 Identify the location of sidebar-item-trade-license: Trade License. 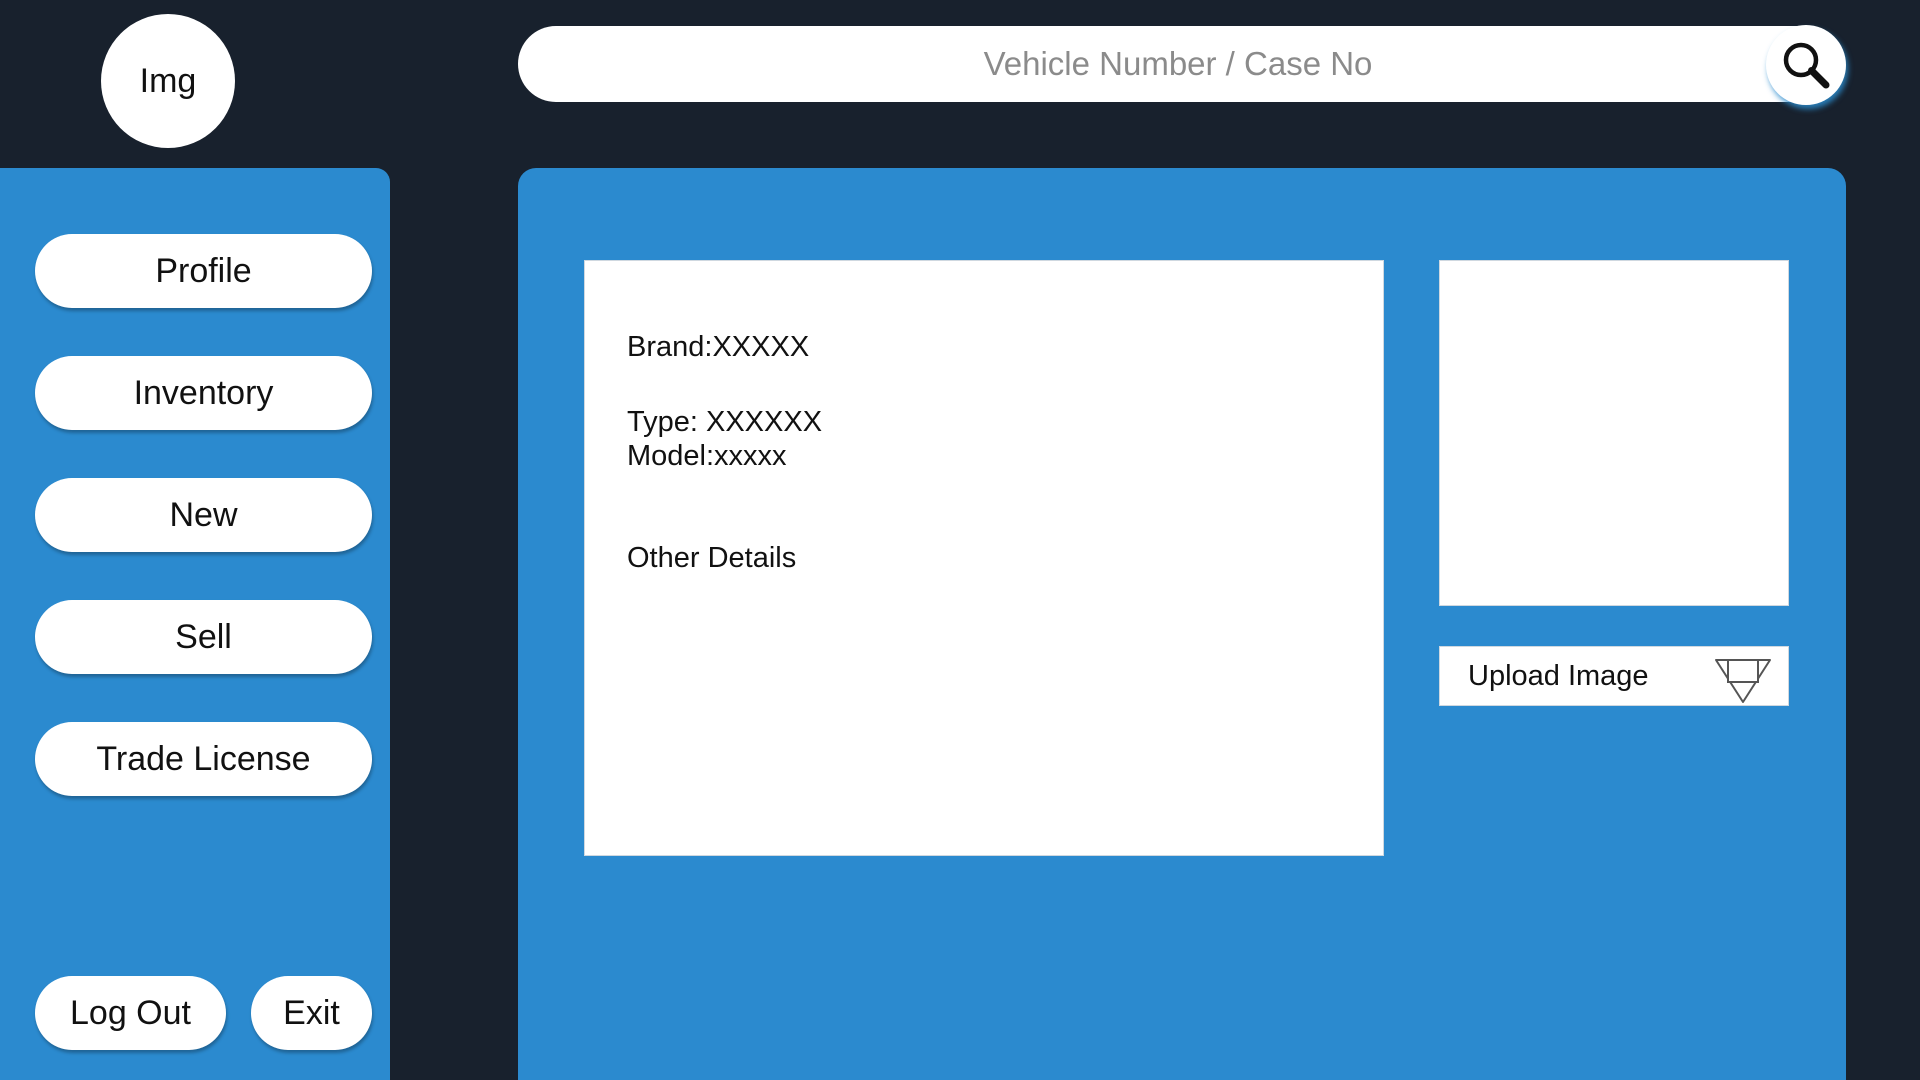
(203, 759).